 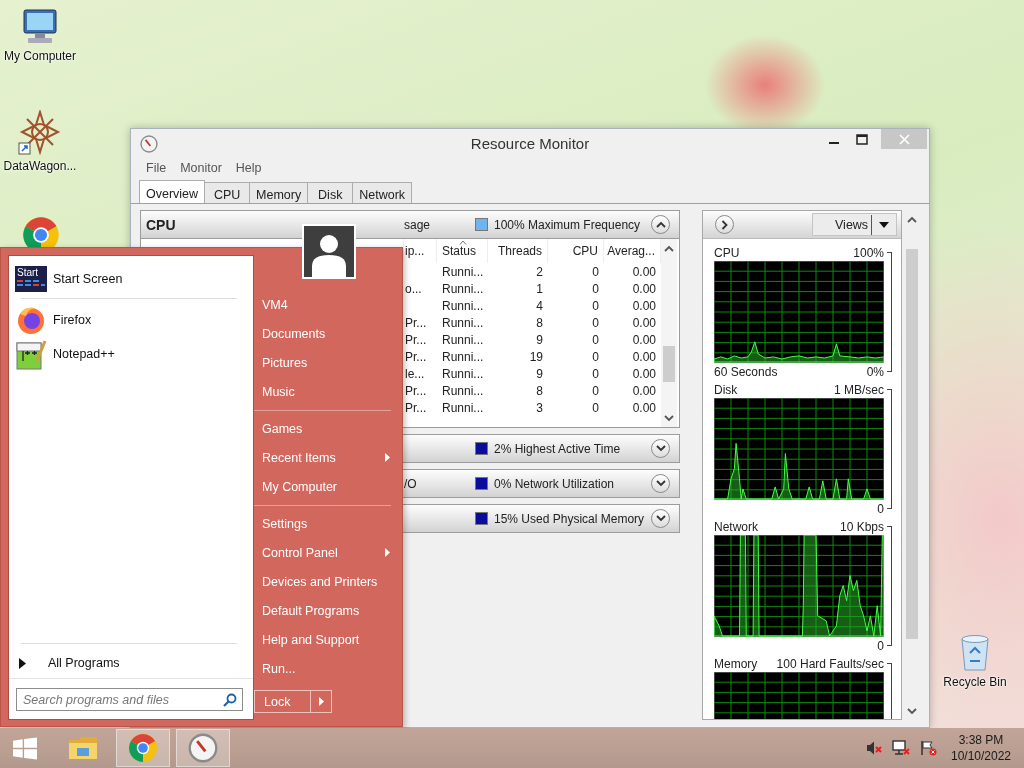 What do you see at coordinates (727, 252) in the screenshot?
I see `graph-label: CPU` at bounding box center [727, 252].